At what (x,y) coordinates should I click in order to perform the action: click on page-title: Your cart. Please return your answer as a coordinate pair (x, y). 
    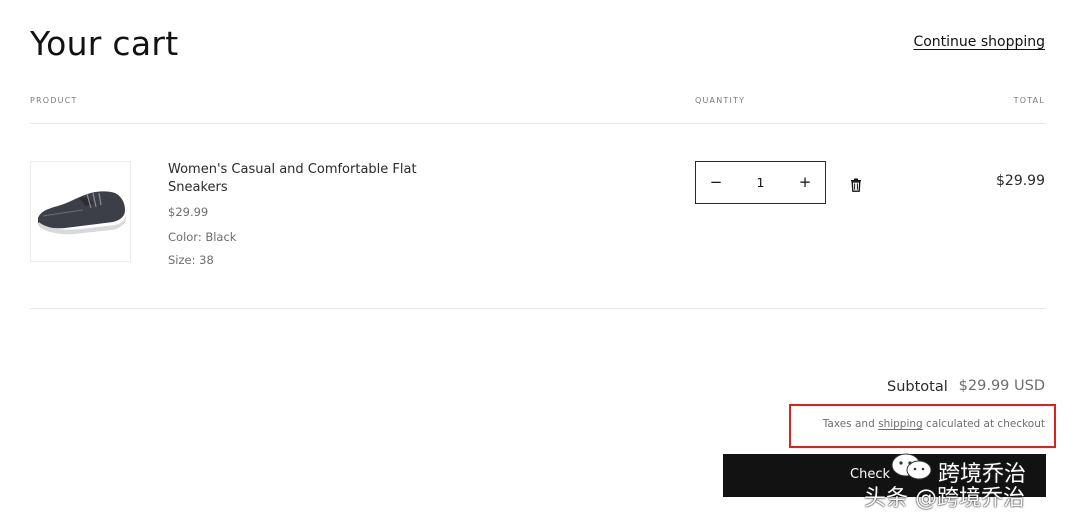
    Looking at the image, I should click on (104, 43).